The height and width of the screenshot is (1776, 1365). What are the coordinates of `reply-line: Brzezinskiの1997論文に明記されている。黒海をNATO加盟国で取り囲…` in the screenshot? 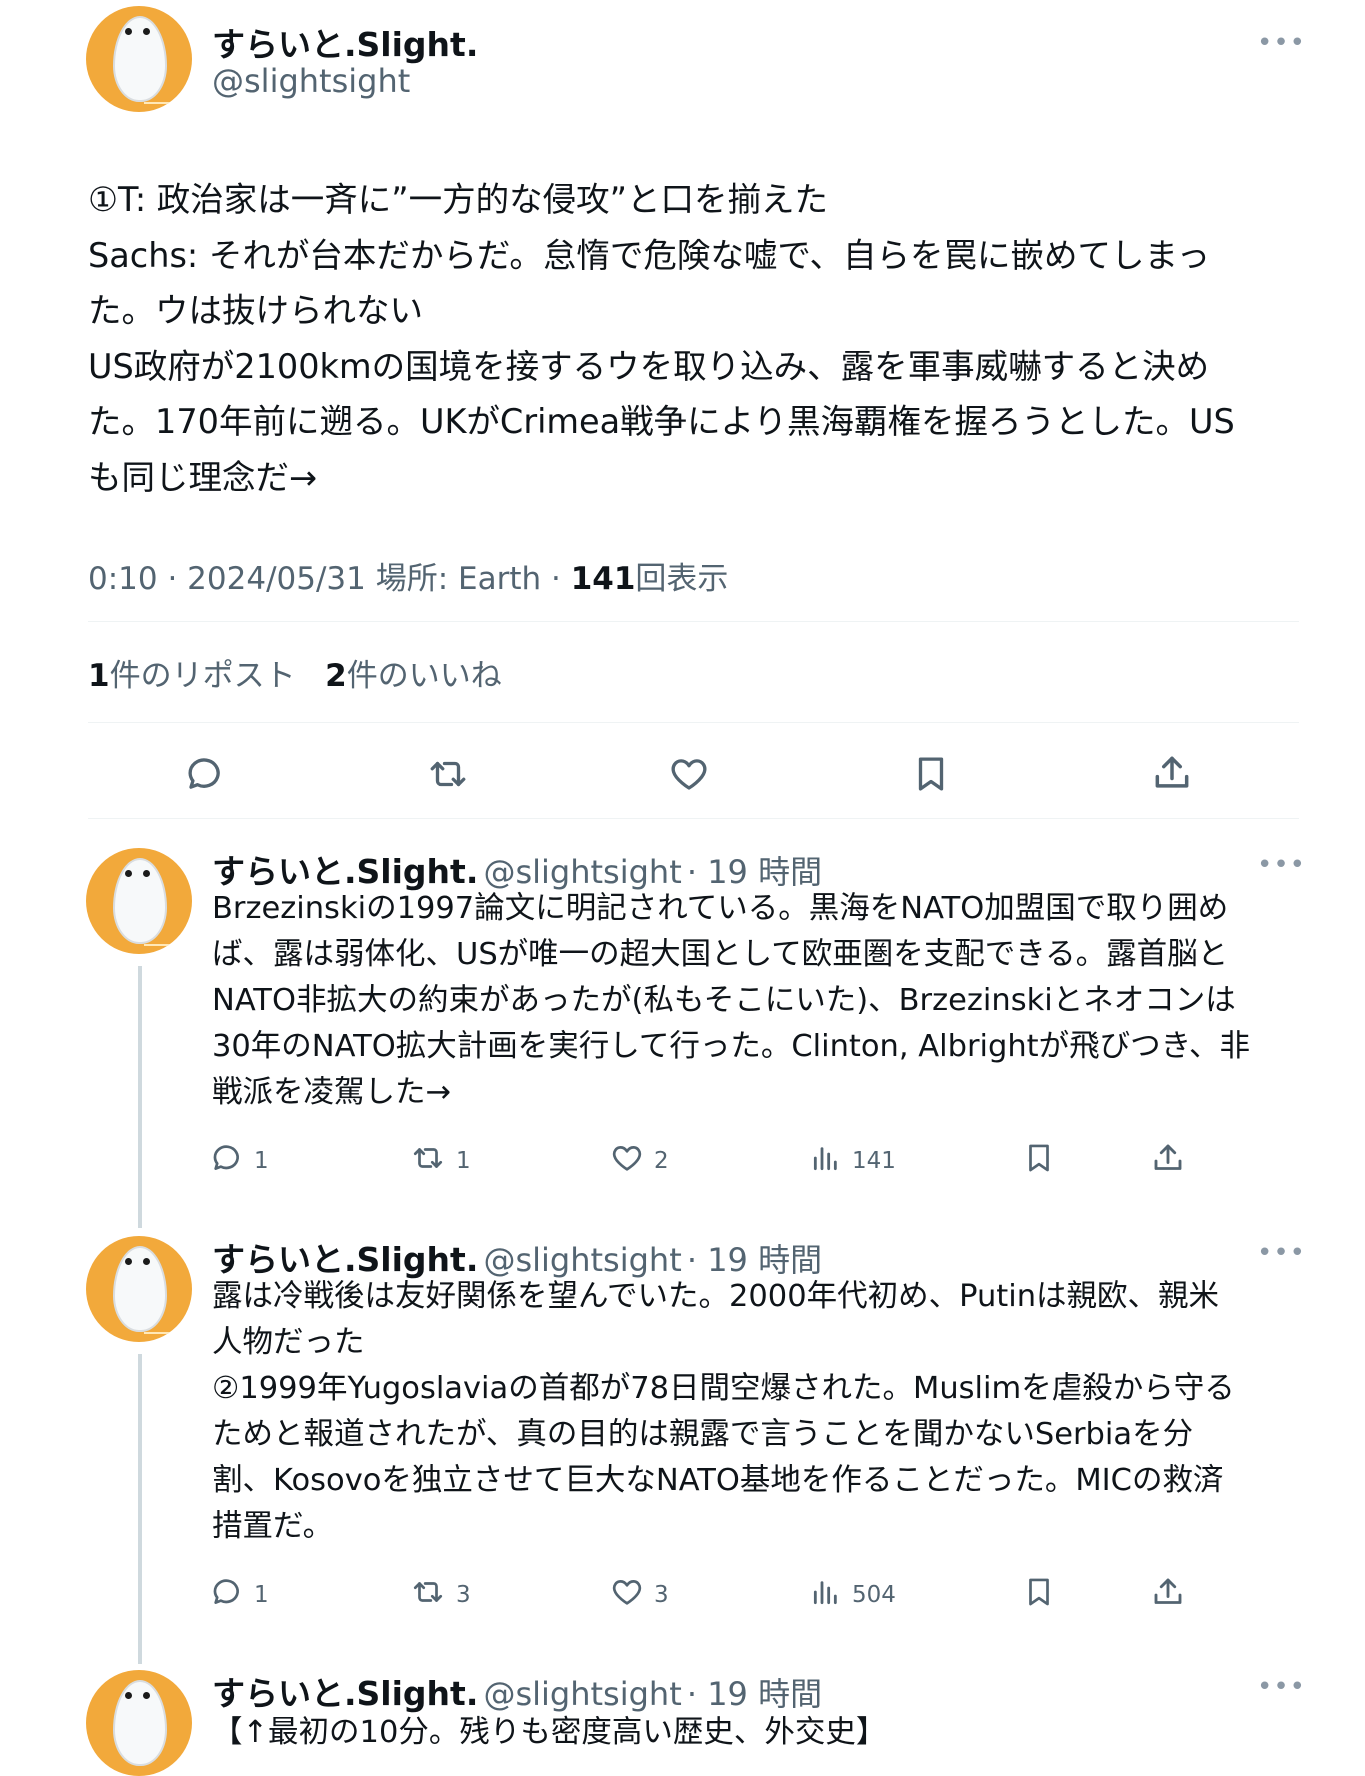 It's located at (720, 908).